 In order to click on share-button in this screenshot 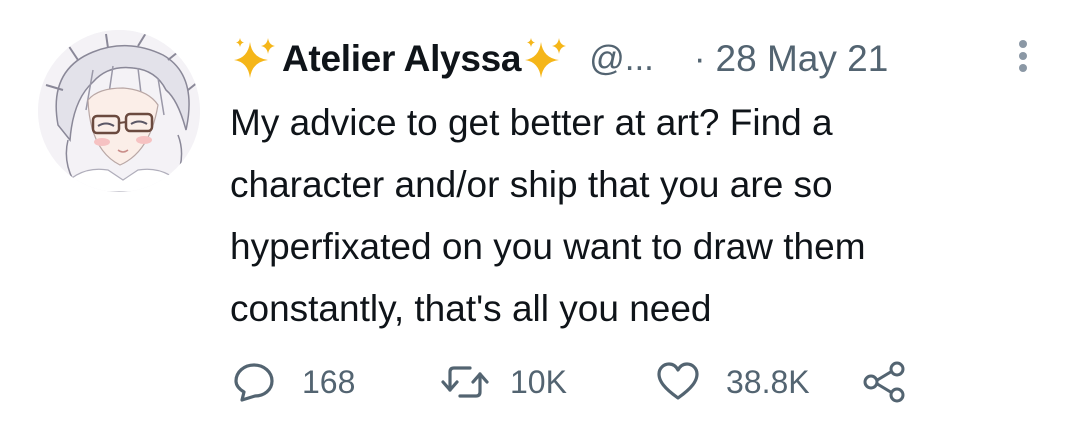, I will do `click(882, 382)`.